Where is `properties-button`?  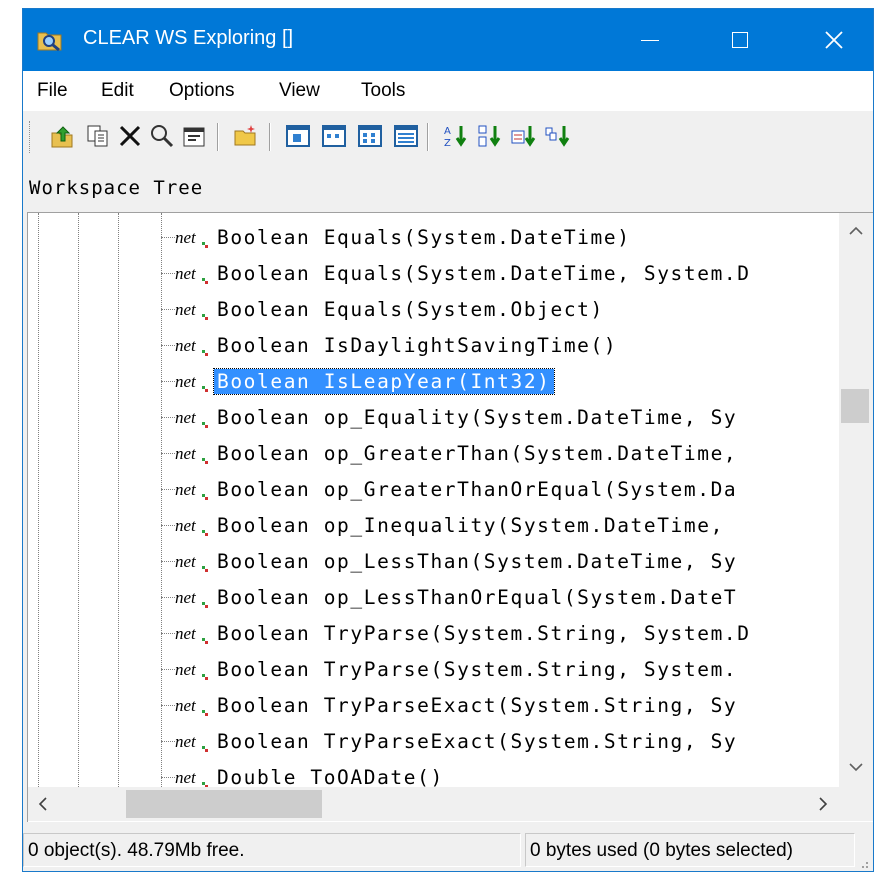
properties-button is located at coordinates (194, 136).